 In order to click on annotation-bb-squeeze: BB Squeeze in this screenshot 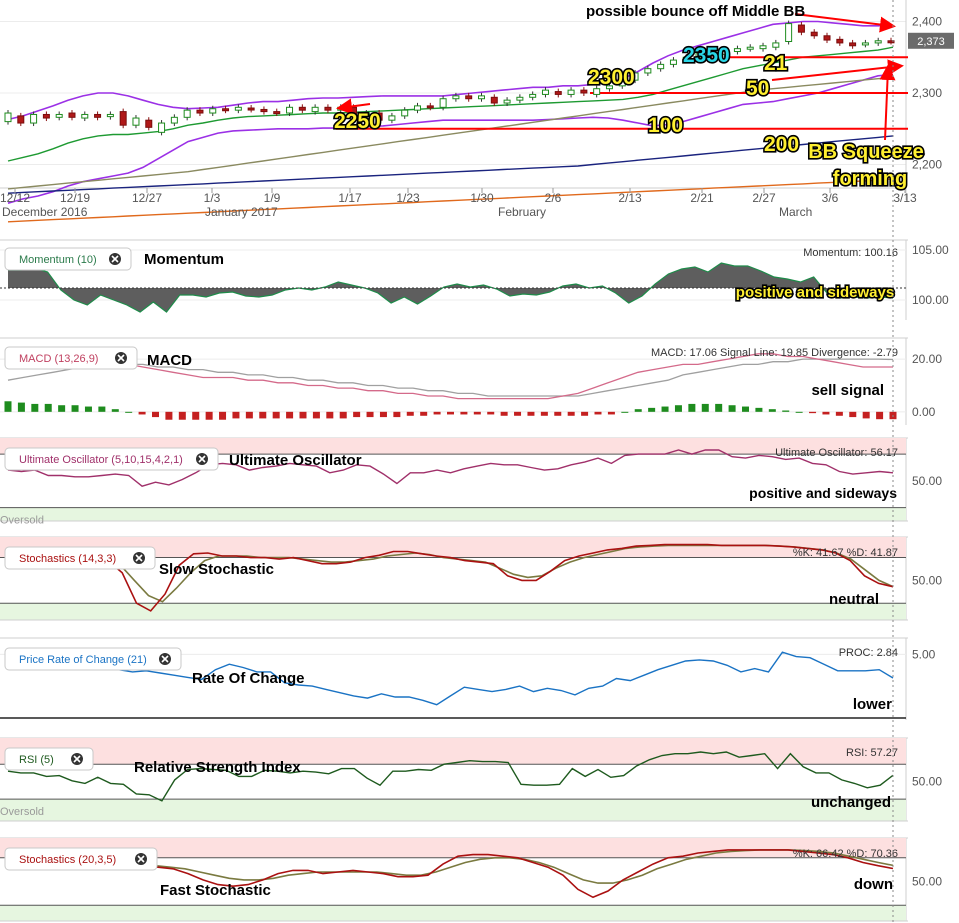, I will do `click(866, 152)`.